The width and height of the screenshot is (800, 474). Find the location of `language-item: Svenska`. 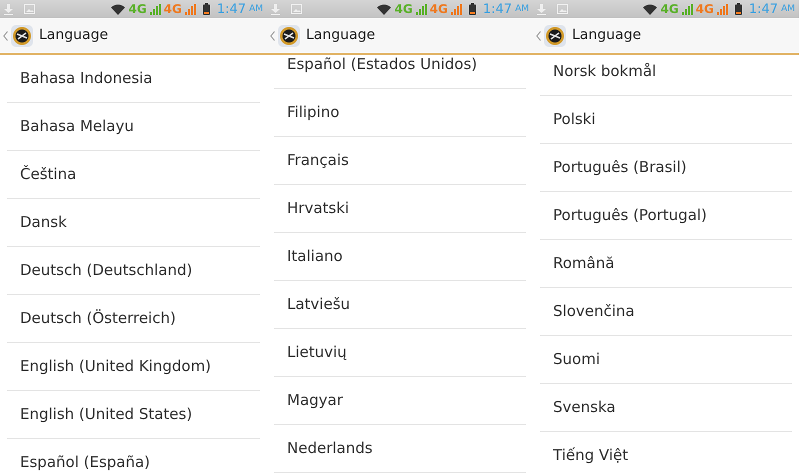

language-item: Svenska is located at coordinates (666, 408).